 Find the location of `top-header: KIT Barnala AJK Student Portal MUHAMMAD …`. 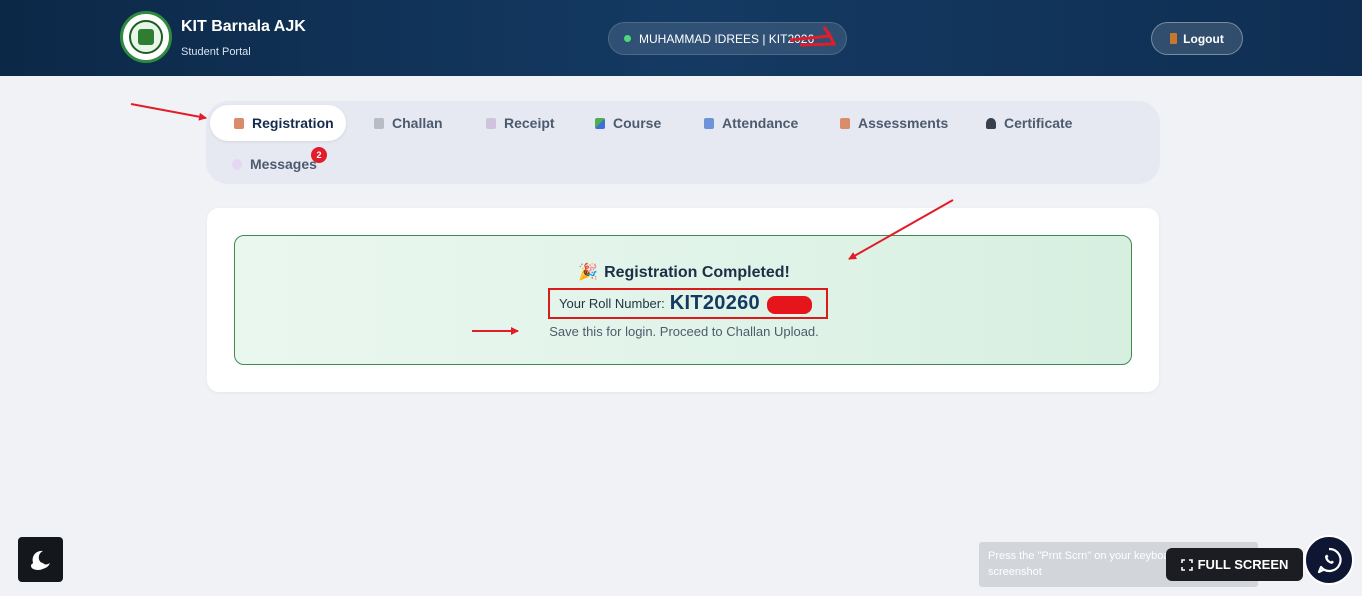

top-header: KIT Barnala AJK Student Portal MUHAMMAD … is located at coordinates (681, 38).